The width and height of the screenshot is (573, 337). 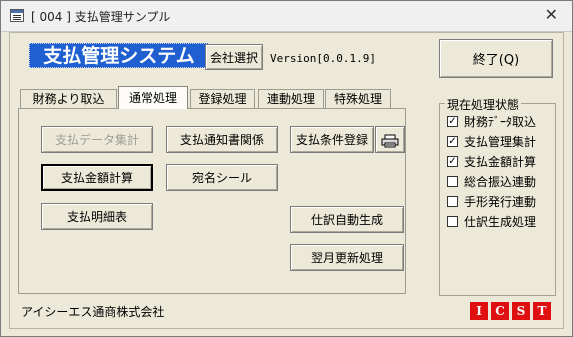 What do you see at coordinates (93, 312) in the screenshot?
I see `company-name: アイシーエス通商株式会社` at bounding box center [93, 312].